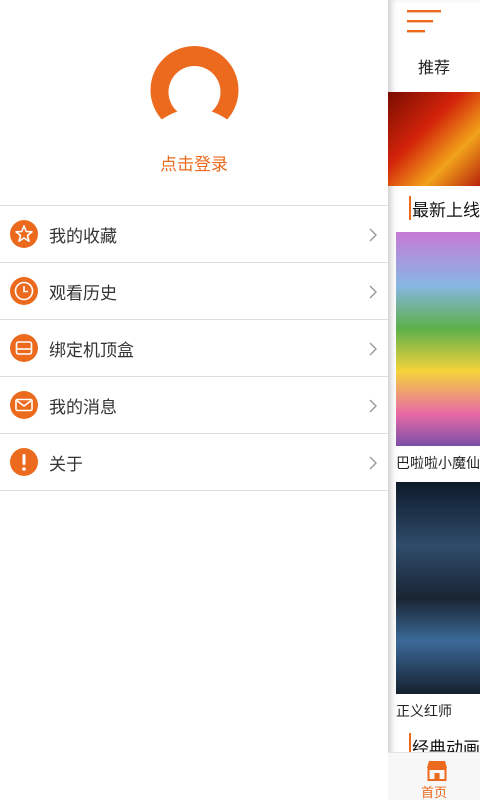 The width and height of the screenshot is (480, 800). I want to click on star-icon, so click(24, 234).